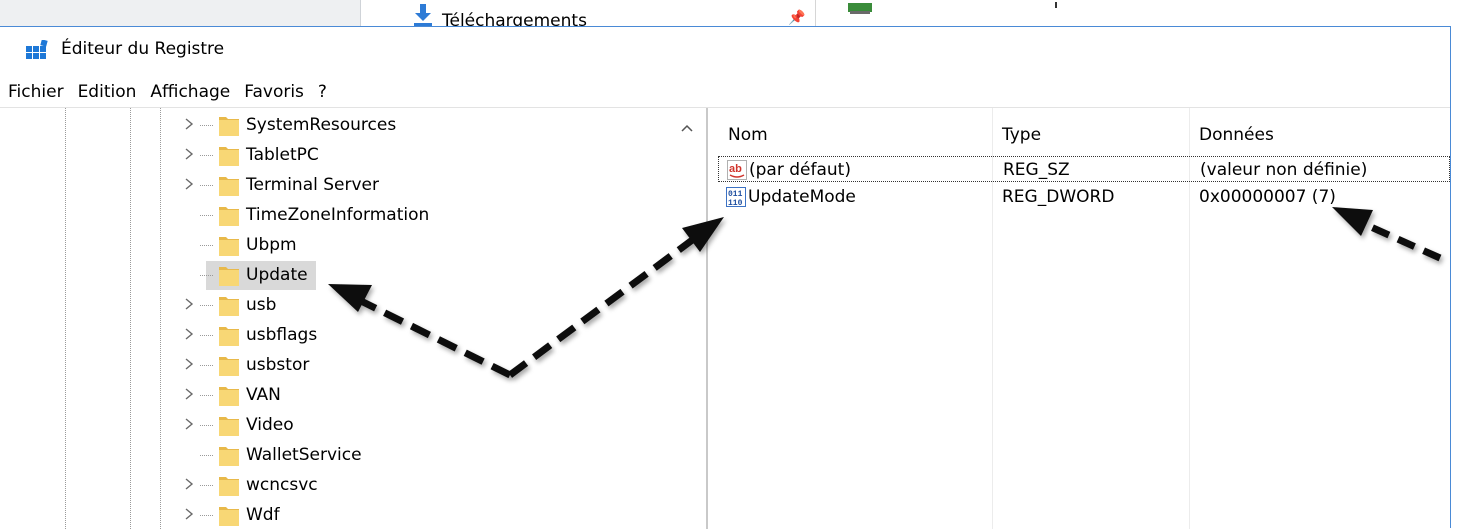  I want to click on tree-item-label: Video, so click(270, 425).